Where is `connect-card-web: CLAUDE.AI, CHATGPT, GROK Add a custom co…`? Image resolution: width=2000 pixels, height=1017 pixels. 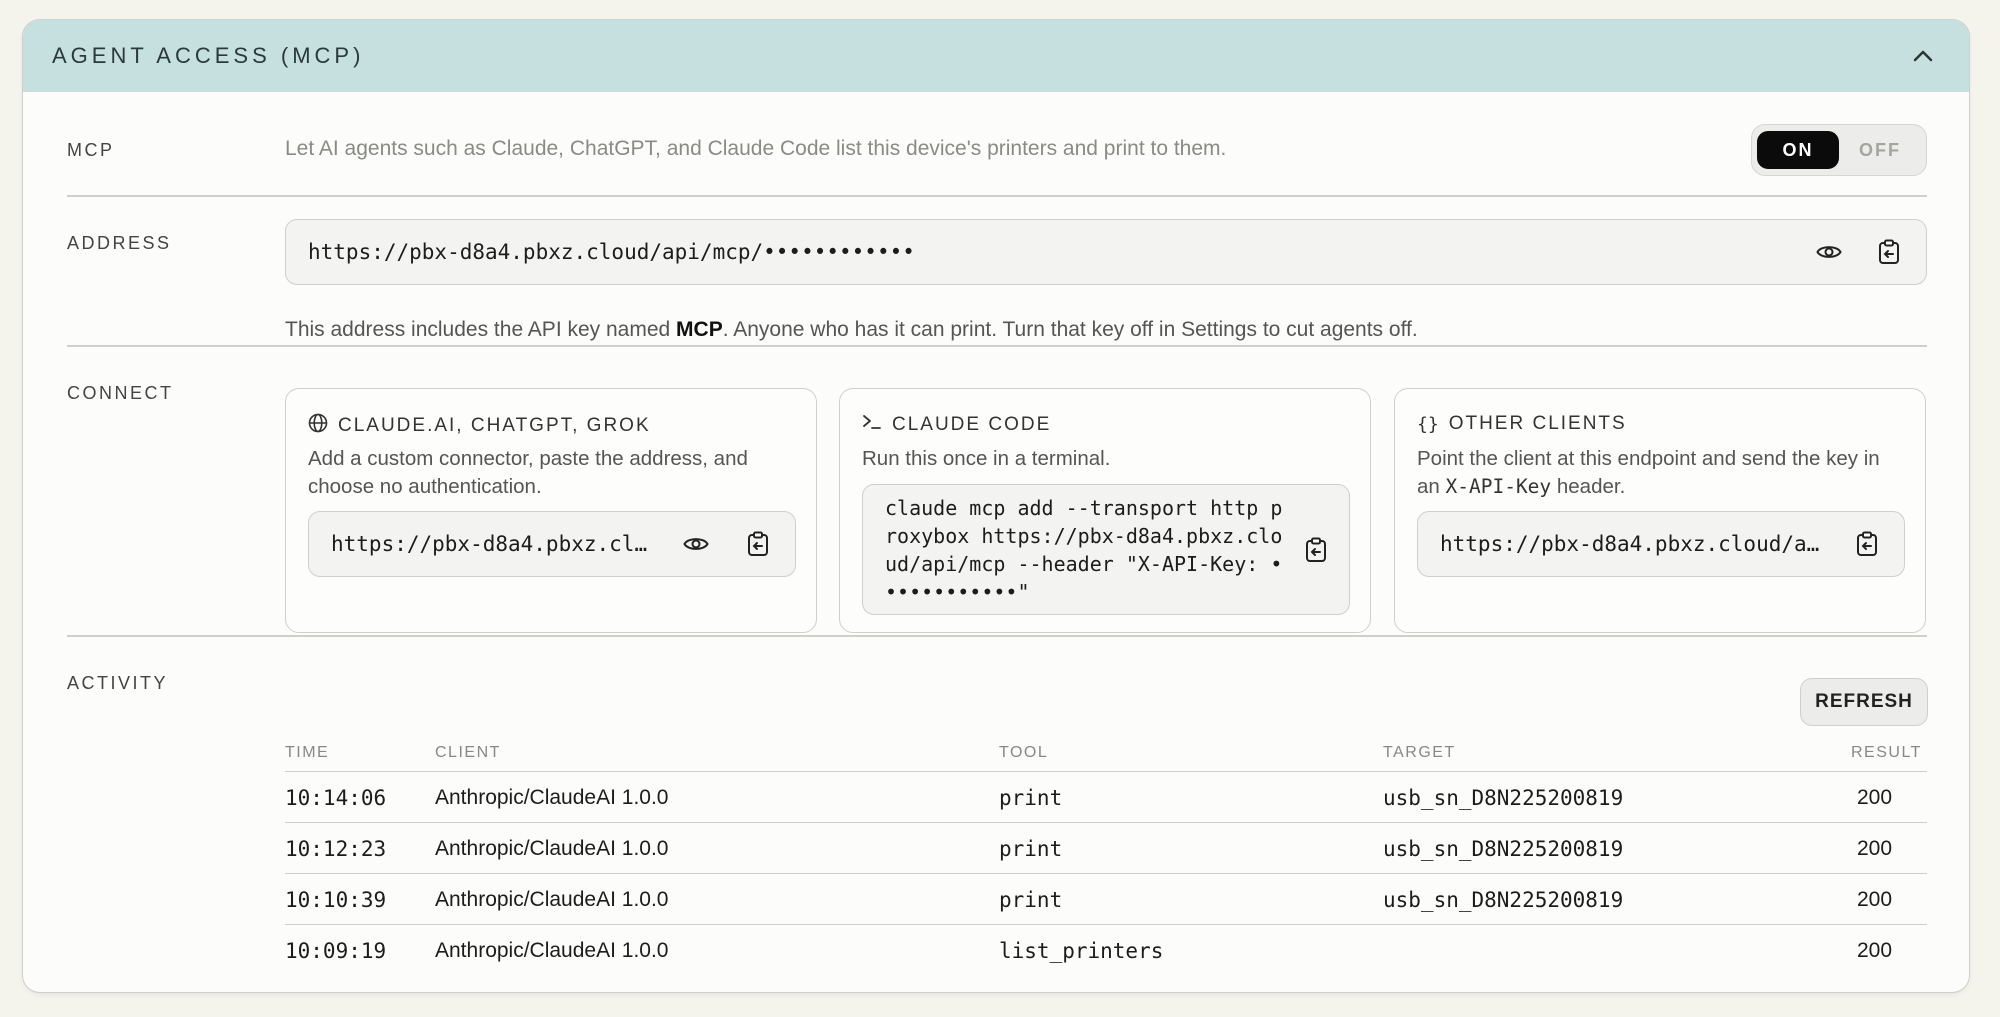
connect-card-web: CLAUDE.AI, CHATGPT, GROK Add a custom co… is located at coordinates (551, 510).